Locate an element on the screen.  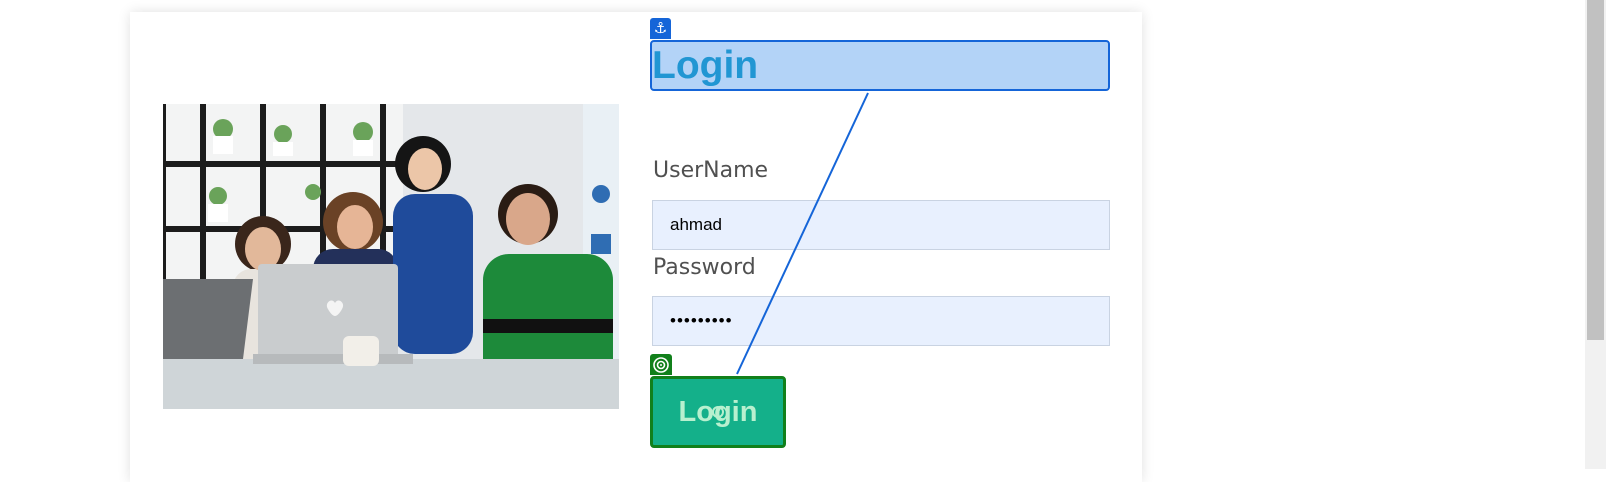
username-label: UserName is located at coordinates (711, 170).